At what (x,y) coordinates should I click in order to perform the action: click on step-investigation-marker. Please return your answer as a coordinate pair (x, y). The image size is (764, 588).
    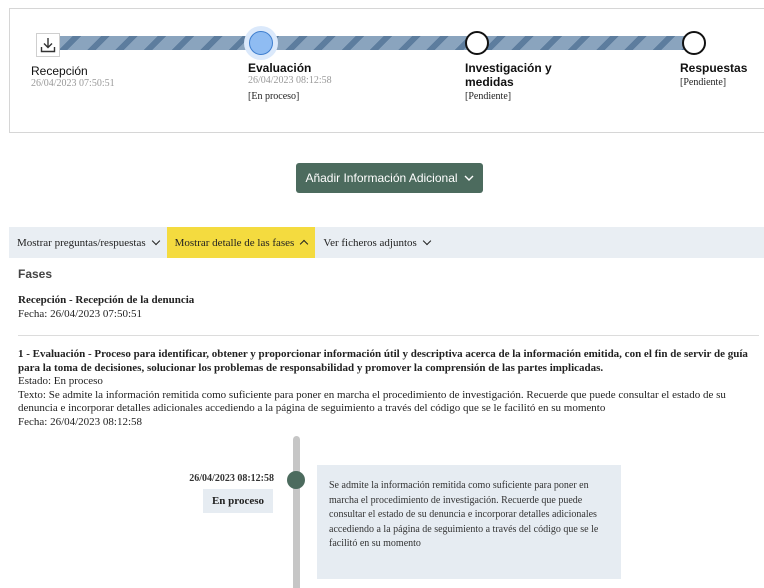
    Looking at the image, I should click on (477, 43).